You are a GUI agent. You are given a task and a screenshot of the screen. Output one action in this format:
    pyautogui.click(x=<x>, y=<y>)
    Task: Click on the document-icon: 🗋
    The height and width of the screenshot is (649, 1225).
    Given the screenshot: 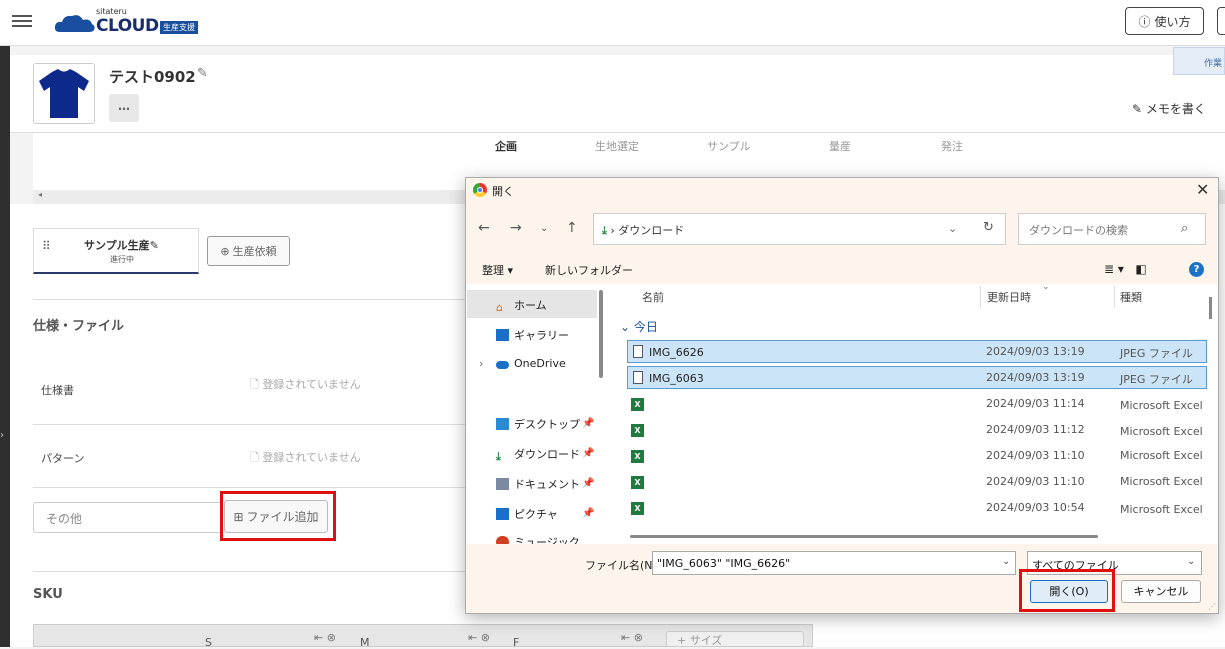 What is the action you would take?
    pyautogui.click(x=256, y=384)
    